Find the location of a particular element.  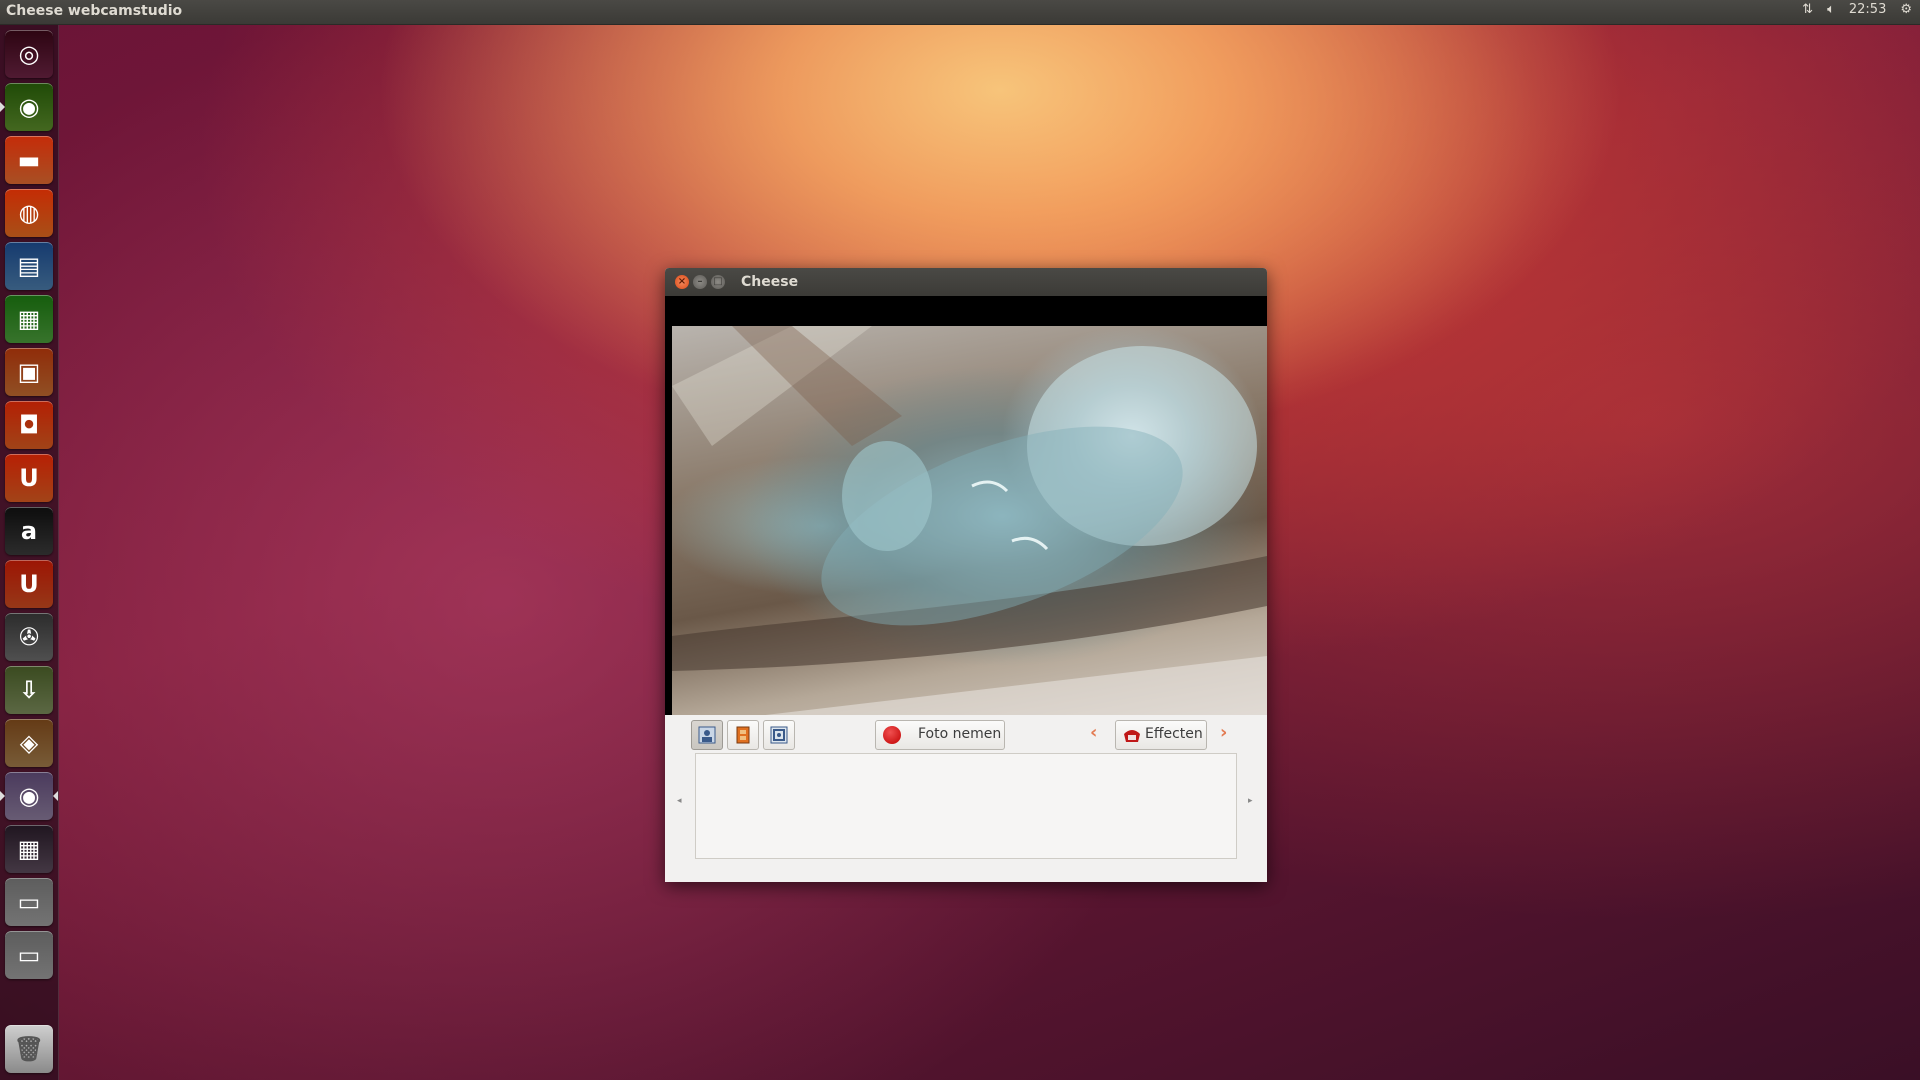

record-icon is located at coordinates (892, 735).